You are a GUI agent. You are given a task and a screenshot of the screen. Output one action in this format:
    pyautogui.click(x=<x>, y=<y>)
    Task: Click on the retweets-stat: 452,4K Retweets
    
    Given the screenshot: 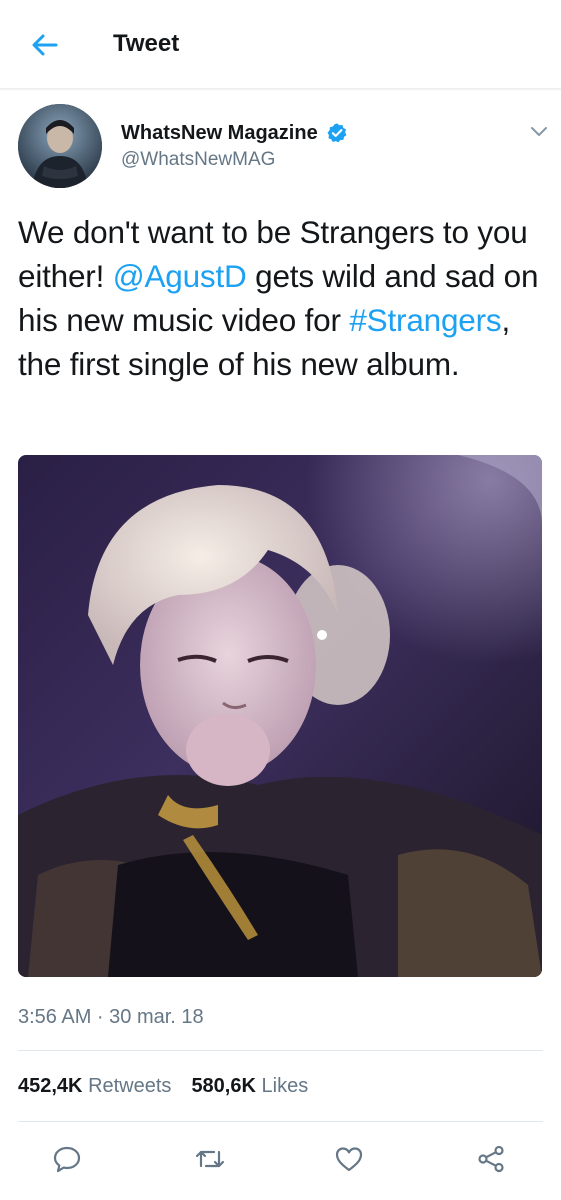 What is the action you would take?
    pyautogui.click(x=94, y=1086)
    